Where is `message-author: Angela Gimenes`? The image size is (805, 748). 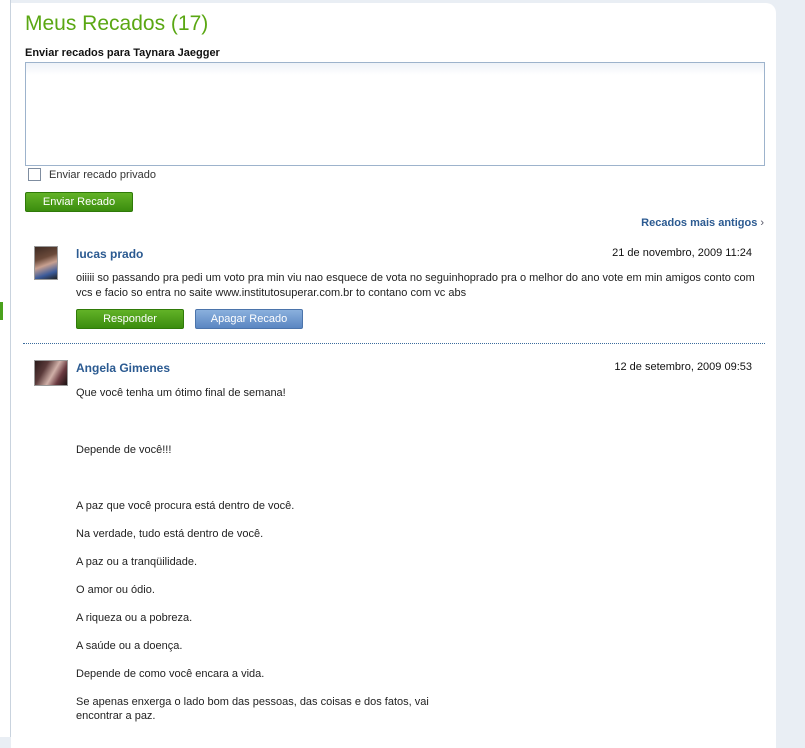
message-author: Angela Gimenes is located at coordinates (123, 368).